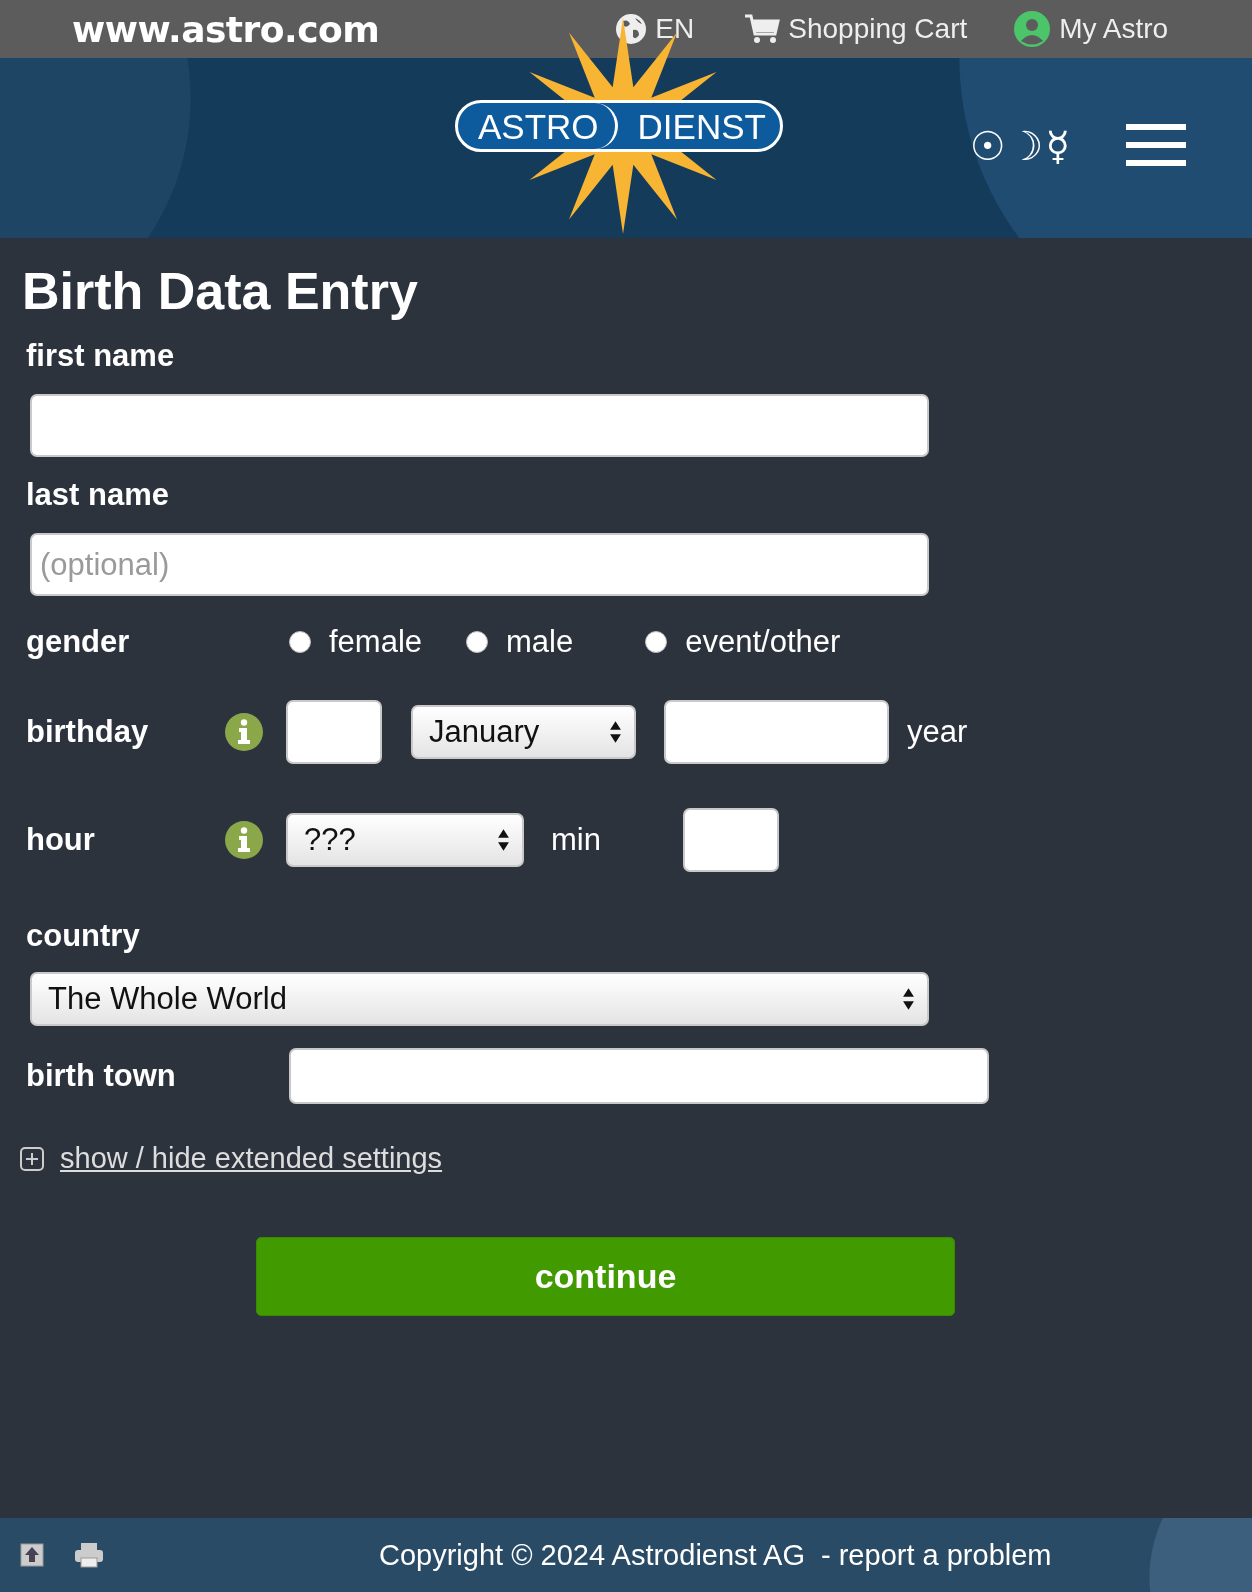  Describe the element at coordinates (101, 356) in the screenshot. I see `field-label: first name` at that location.